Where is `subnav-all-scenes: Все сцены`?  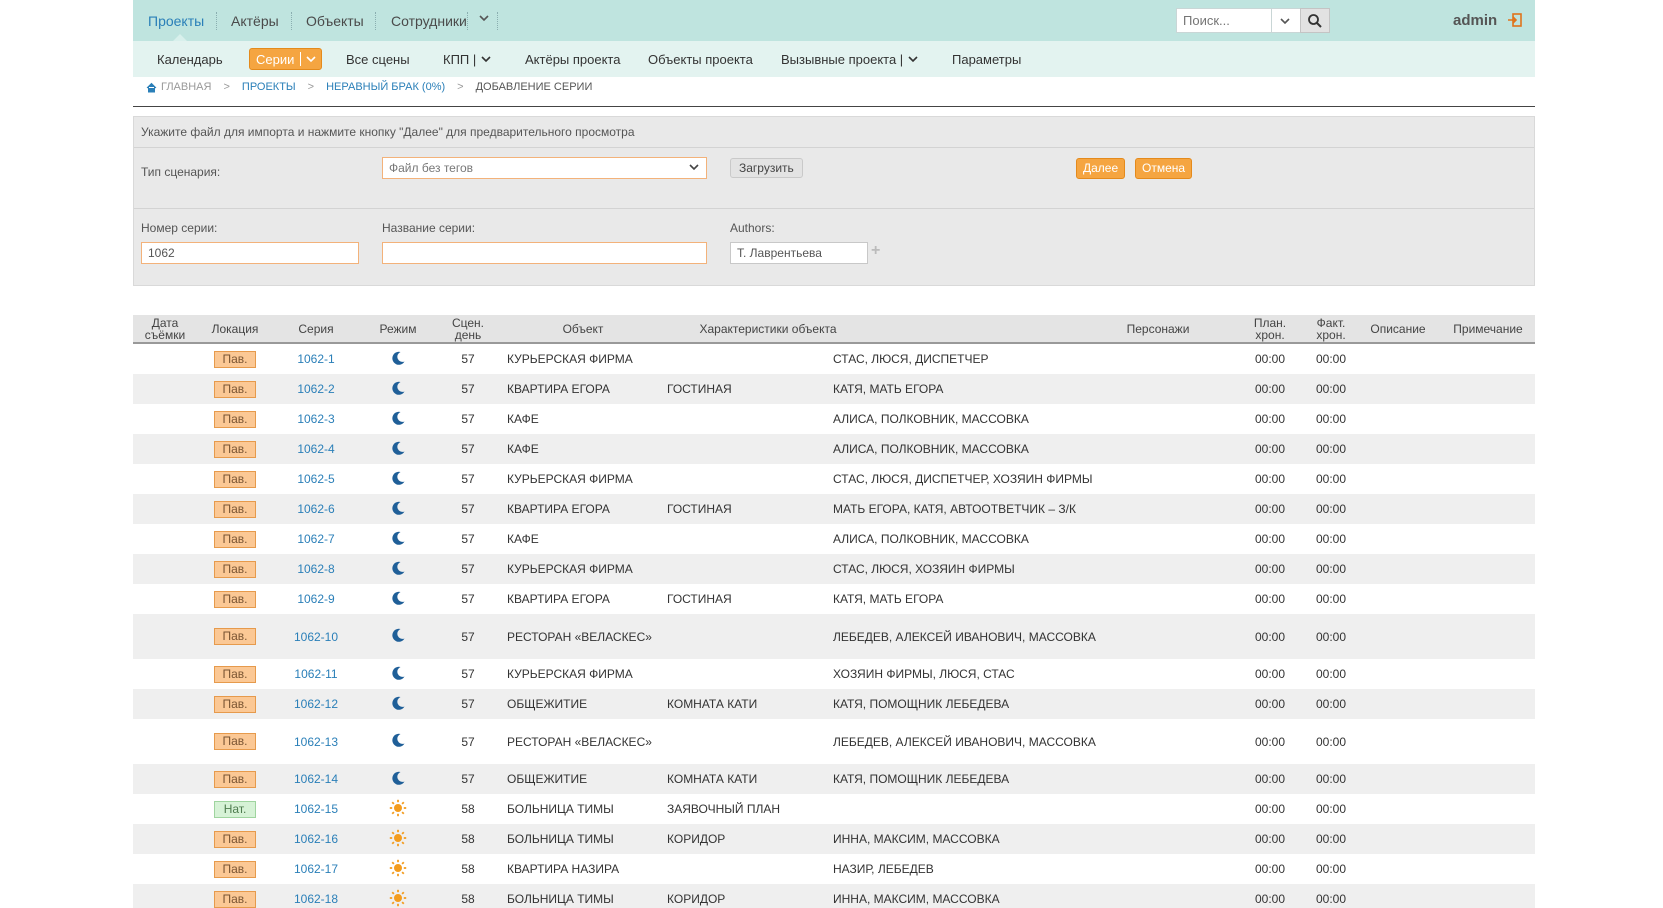 subnav-all-scenes: Все сцены is located at coordinates (378, 59).